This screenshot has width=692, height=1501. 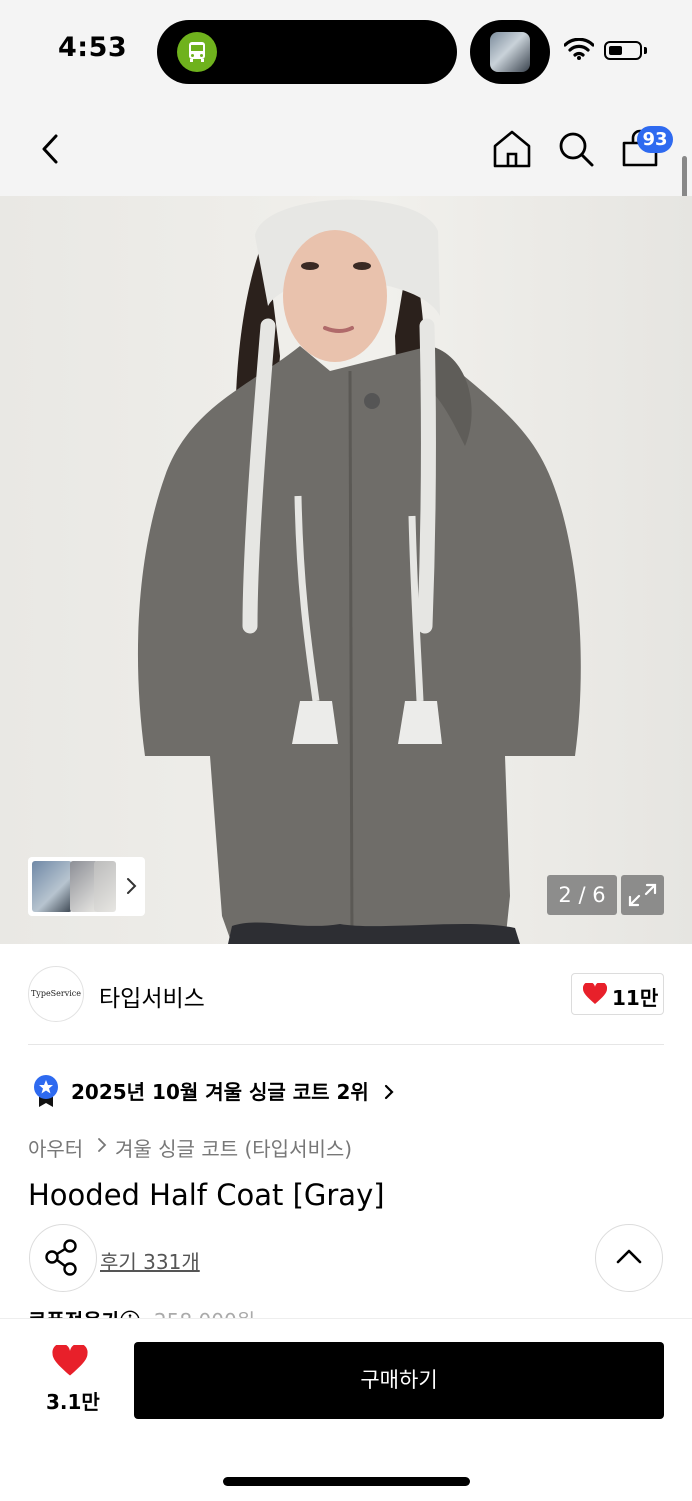 I want to click on home-icon, so click(x=512, y=149).